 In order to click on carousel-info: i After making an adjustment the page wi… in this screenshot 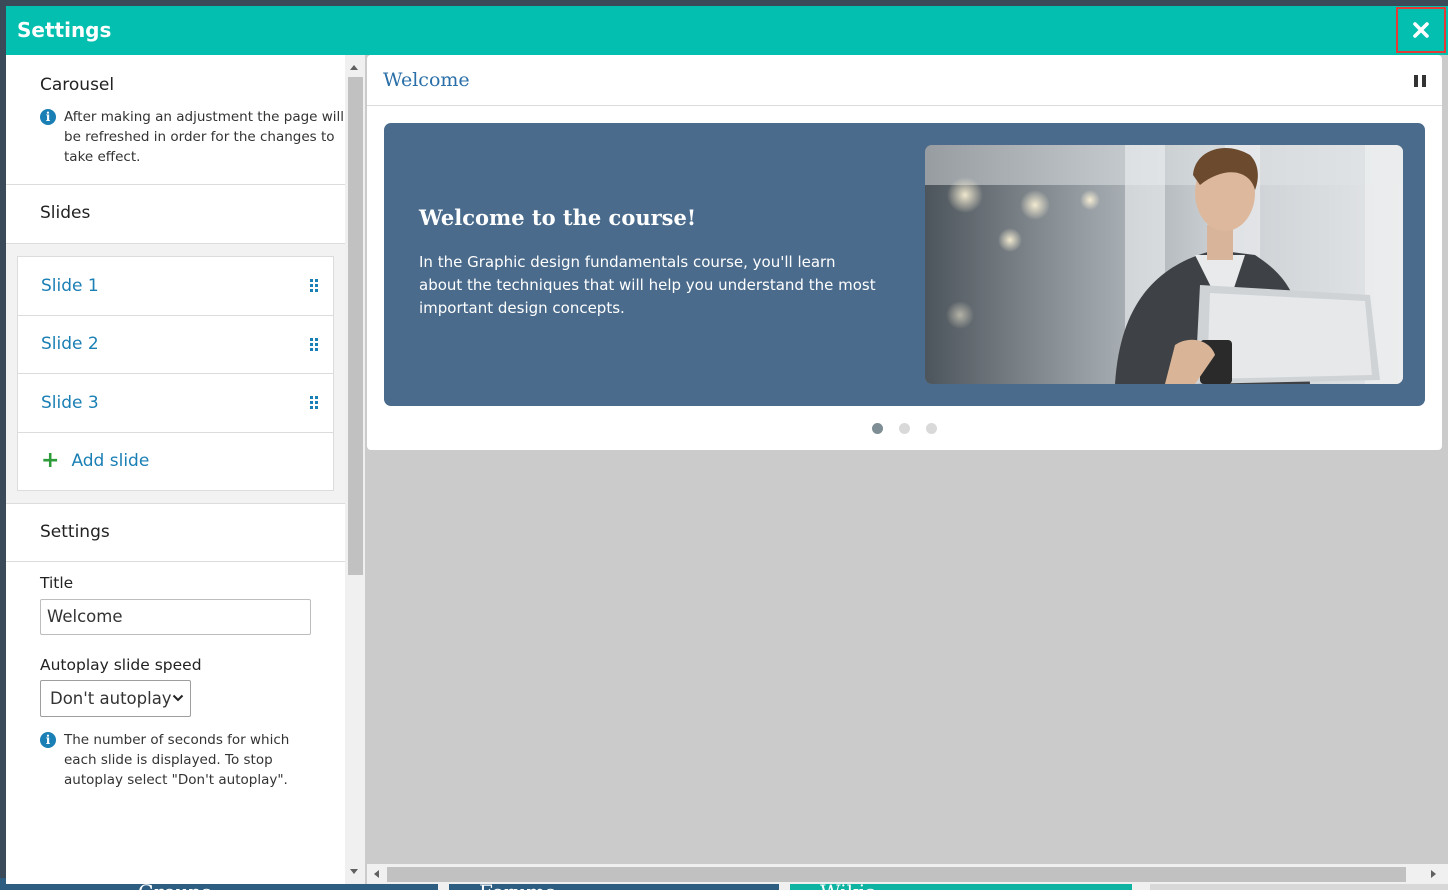, I will do `click(192, 137)`.